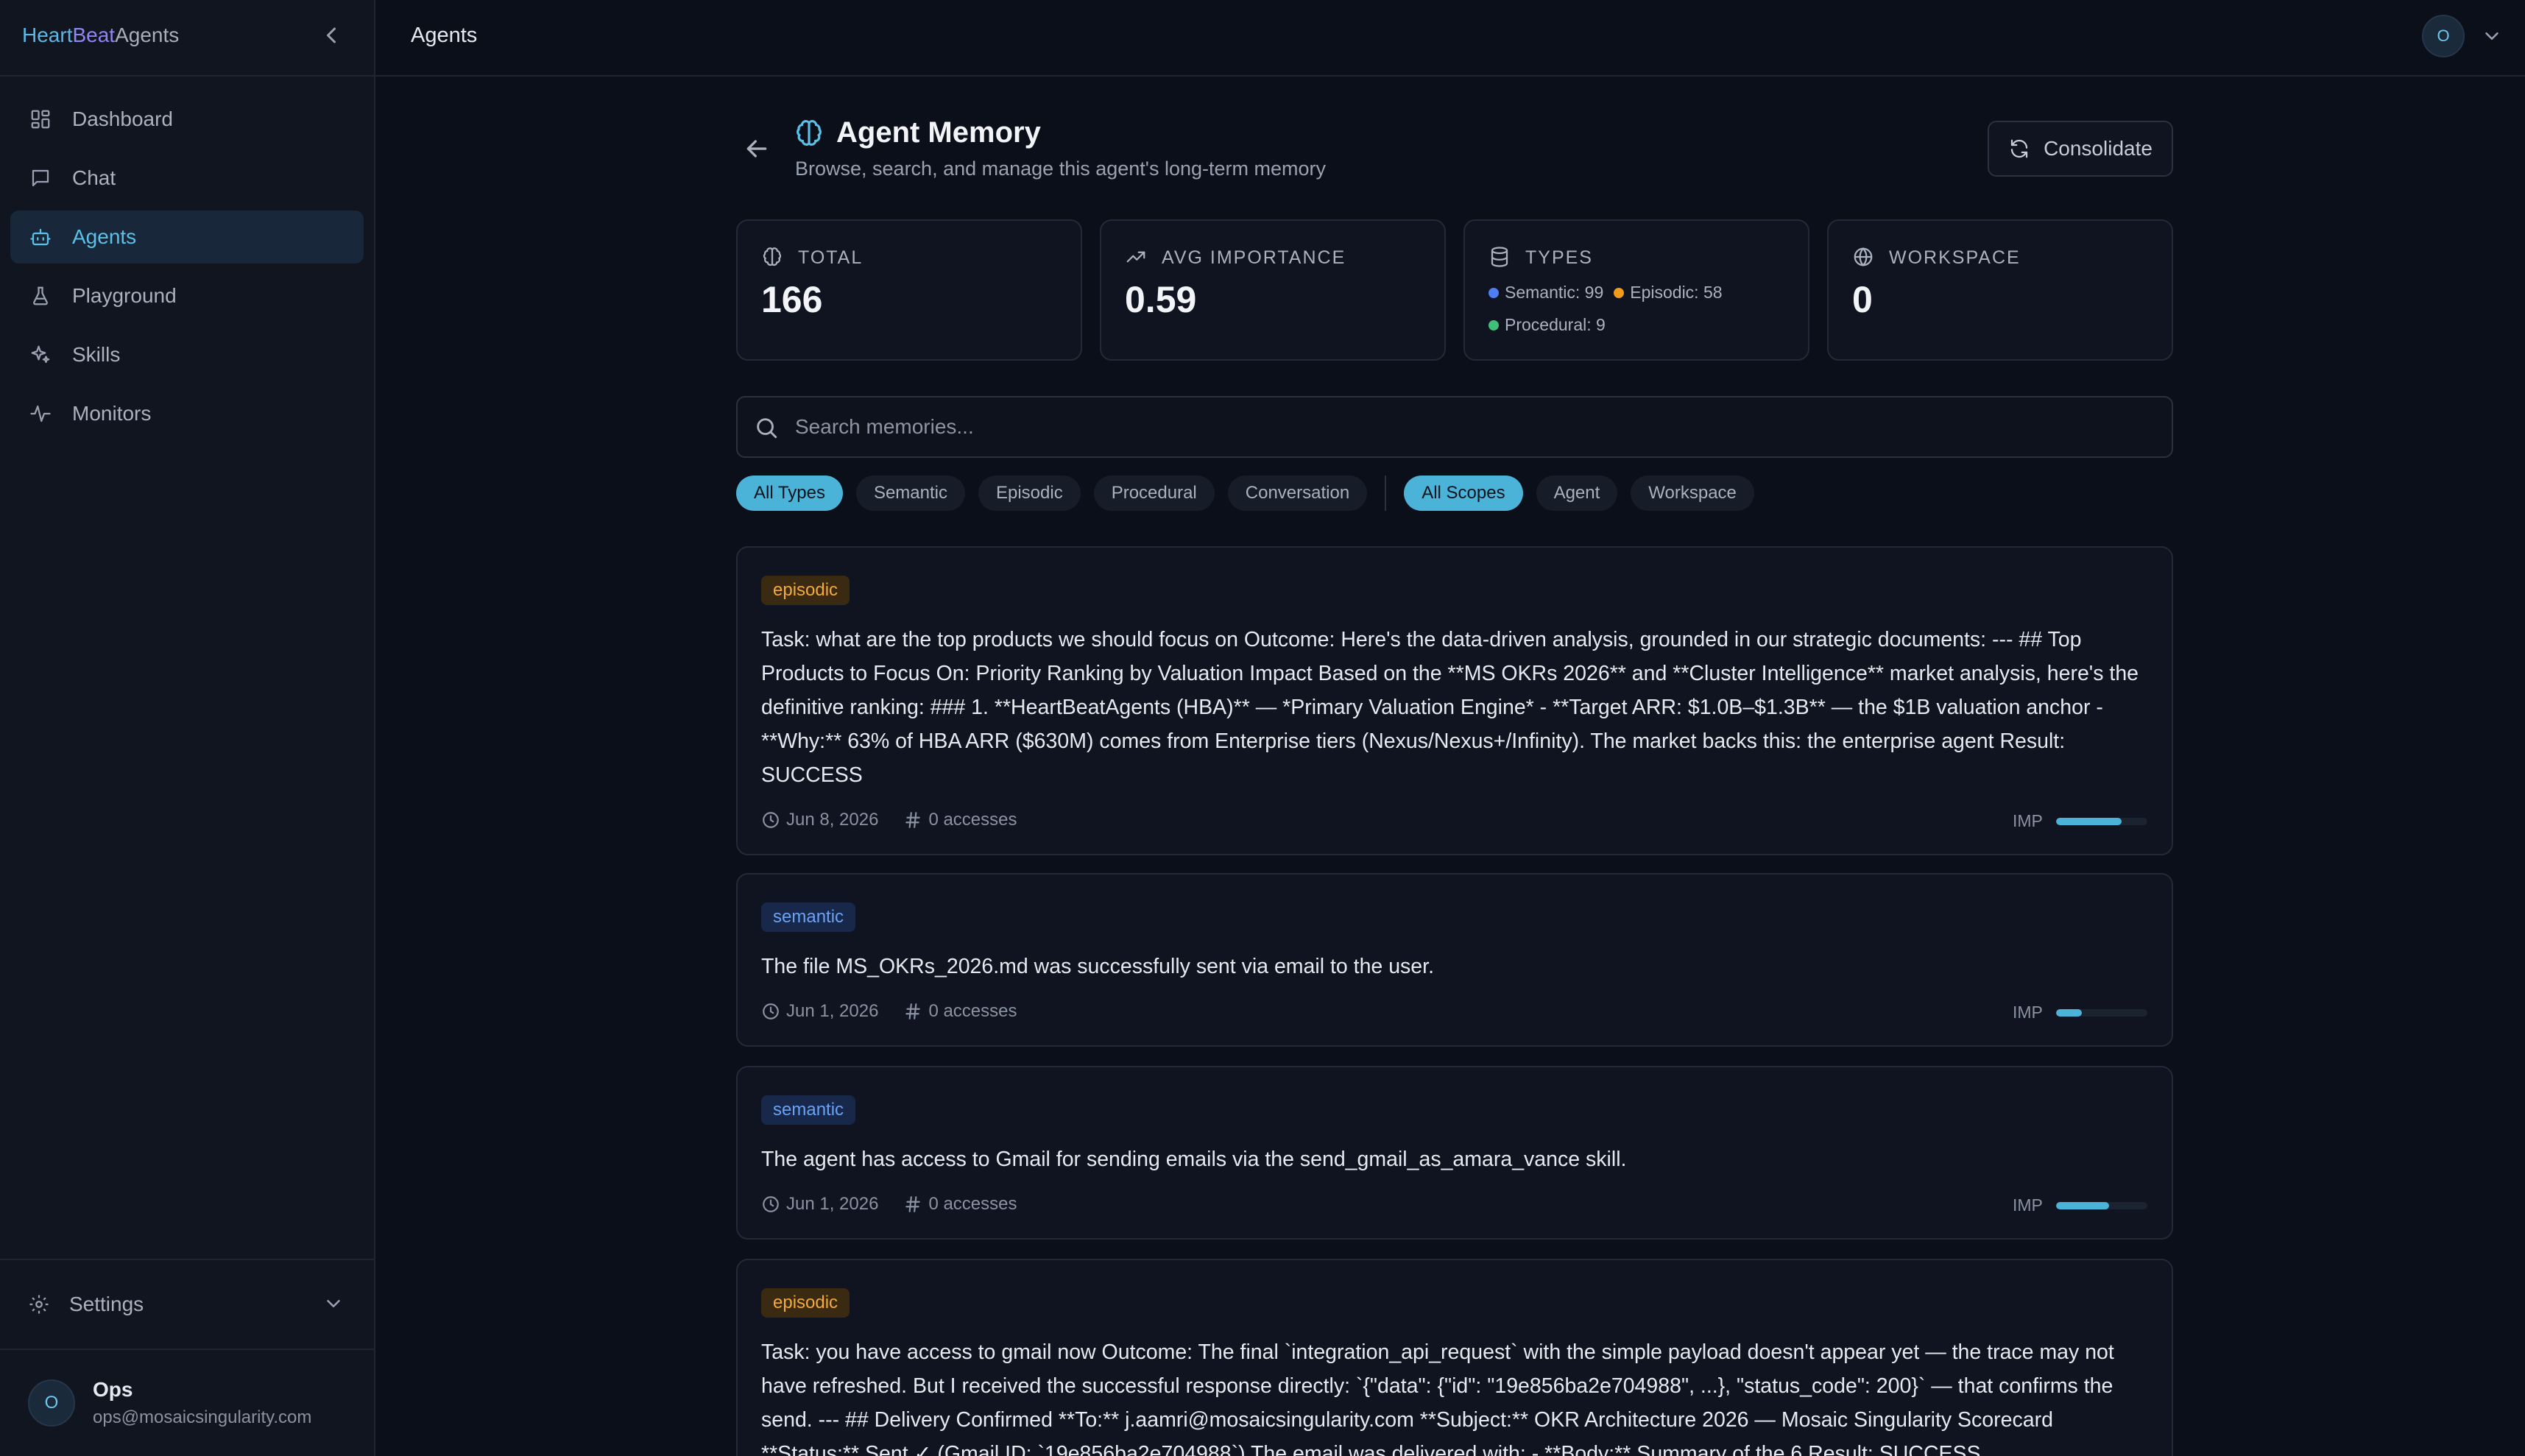 This screenshot has width=2525, height=1456. Describe the element at coordinates (1464, 493) in the screenshot. I see `filter-all-scopes: All Scopes` at that location.